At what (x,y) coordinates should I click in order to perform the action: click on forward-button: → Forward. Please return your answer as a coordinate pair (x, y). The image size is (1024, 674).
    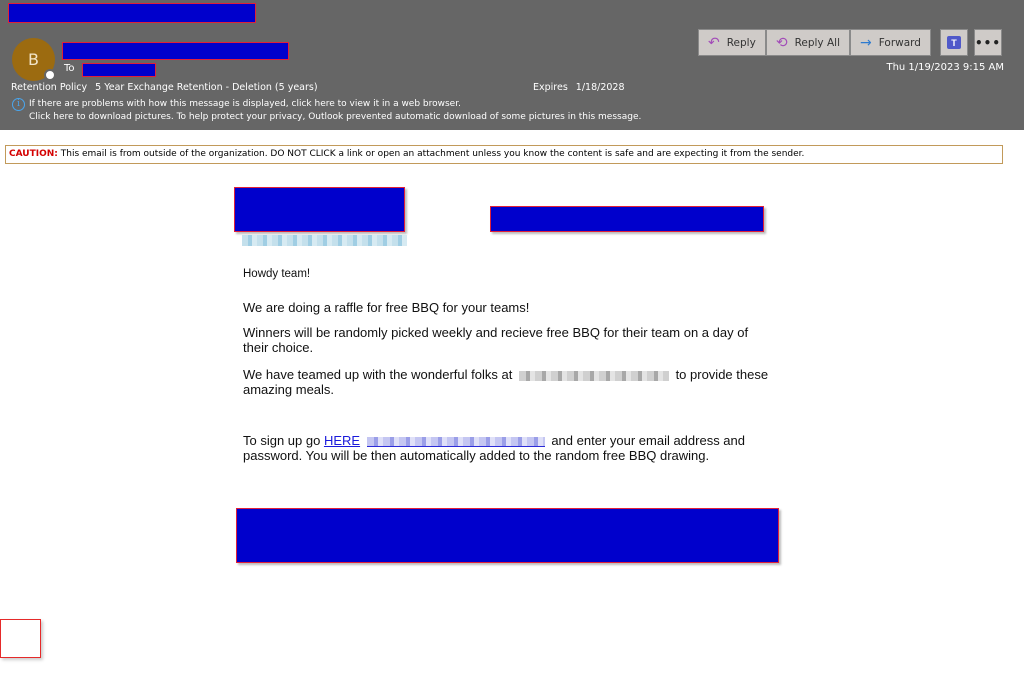
    Looking at the image, I should click on (890, 42).